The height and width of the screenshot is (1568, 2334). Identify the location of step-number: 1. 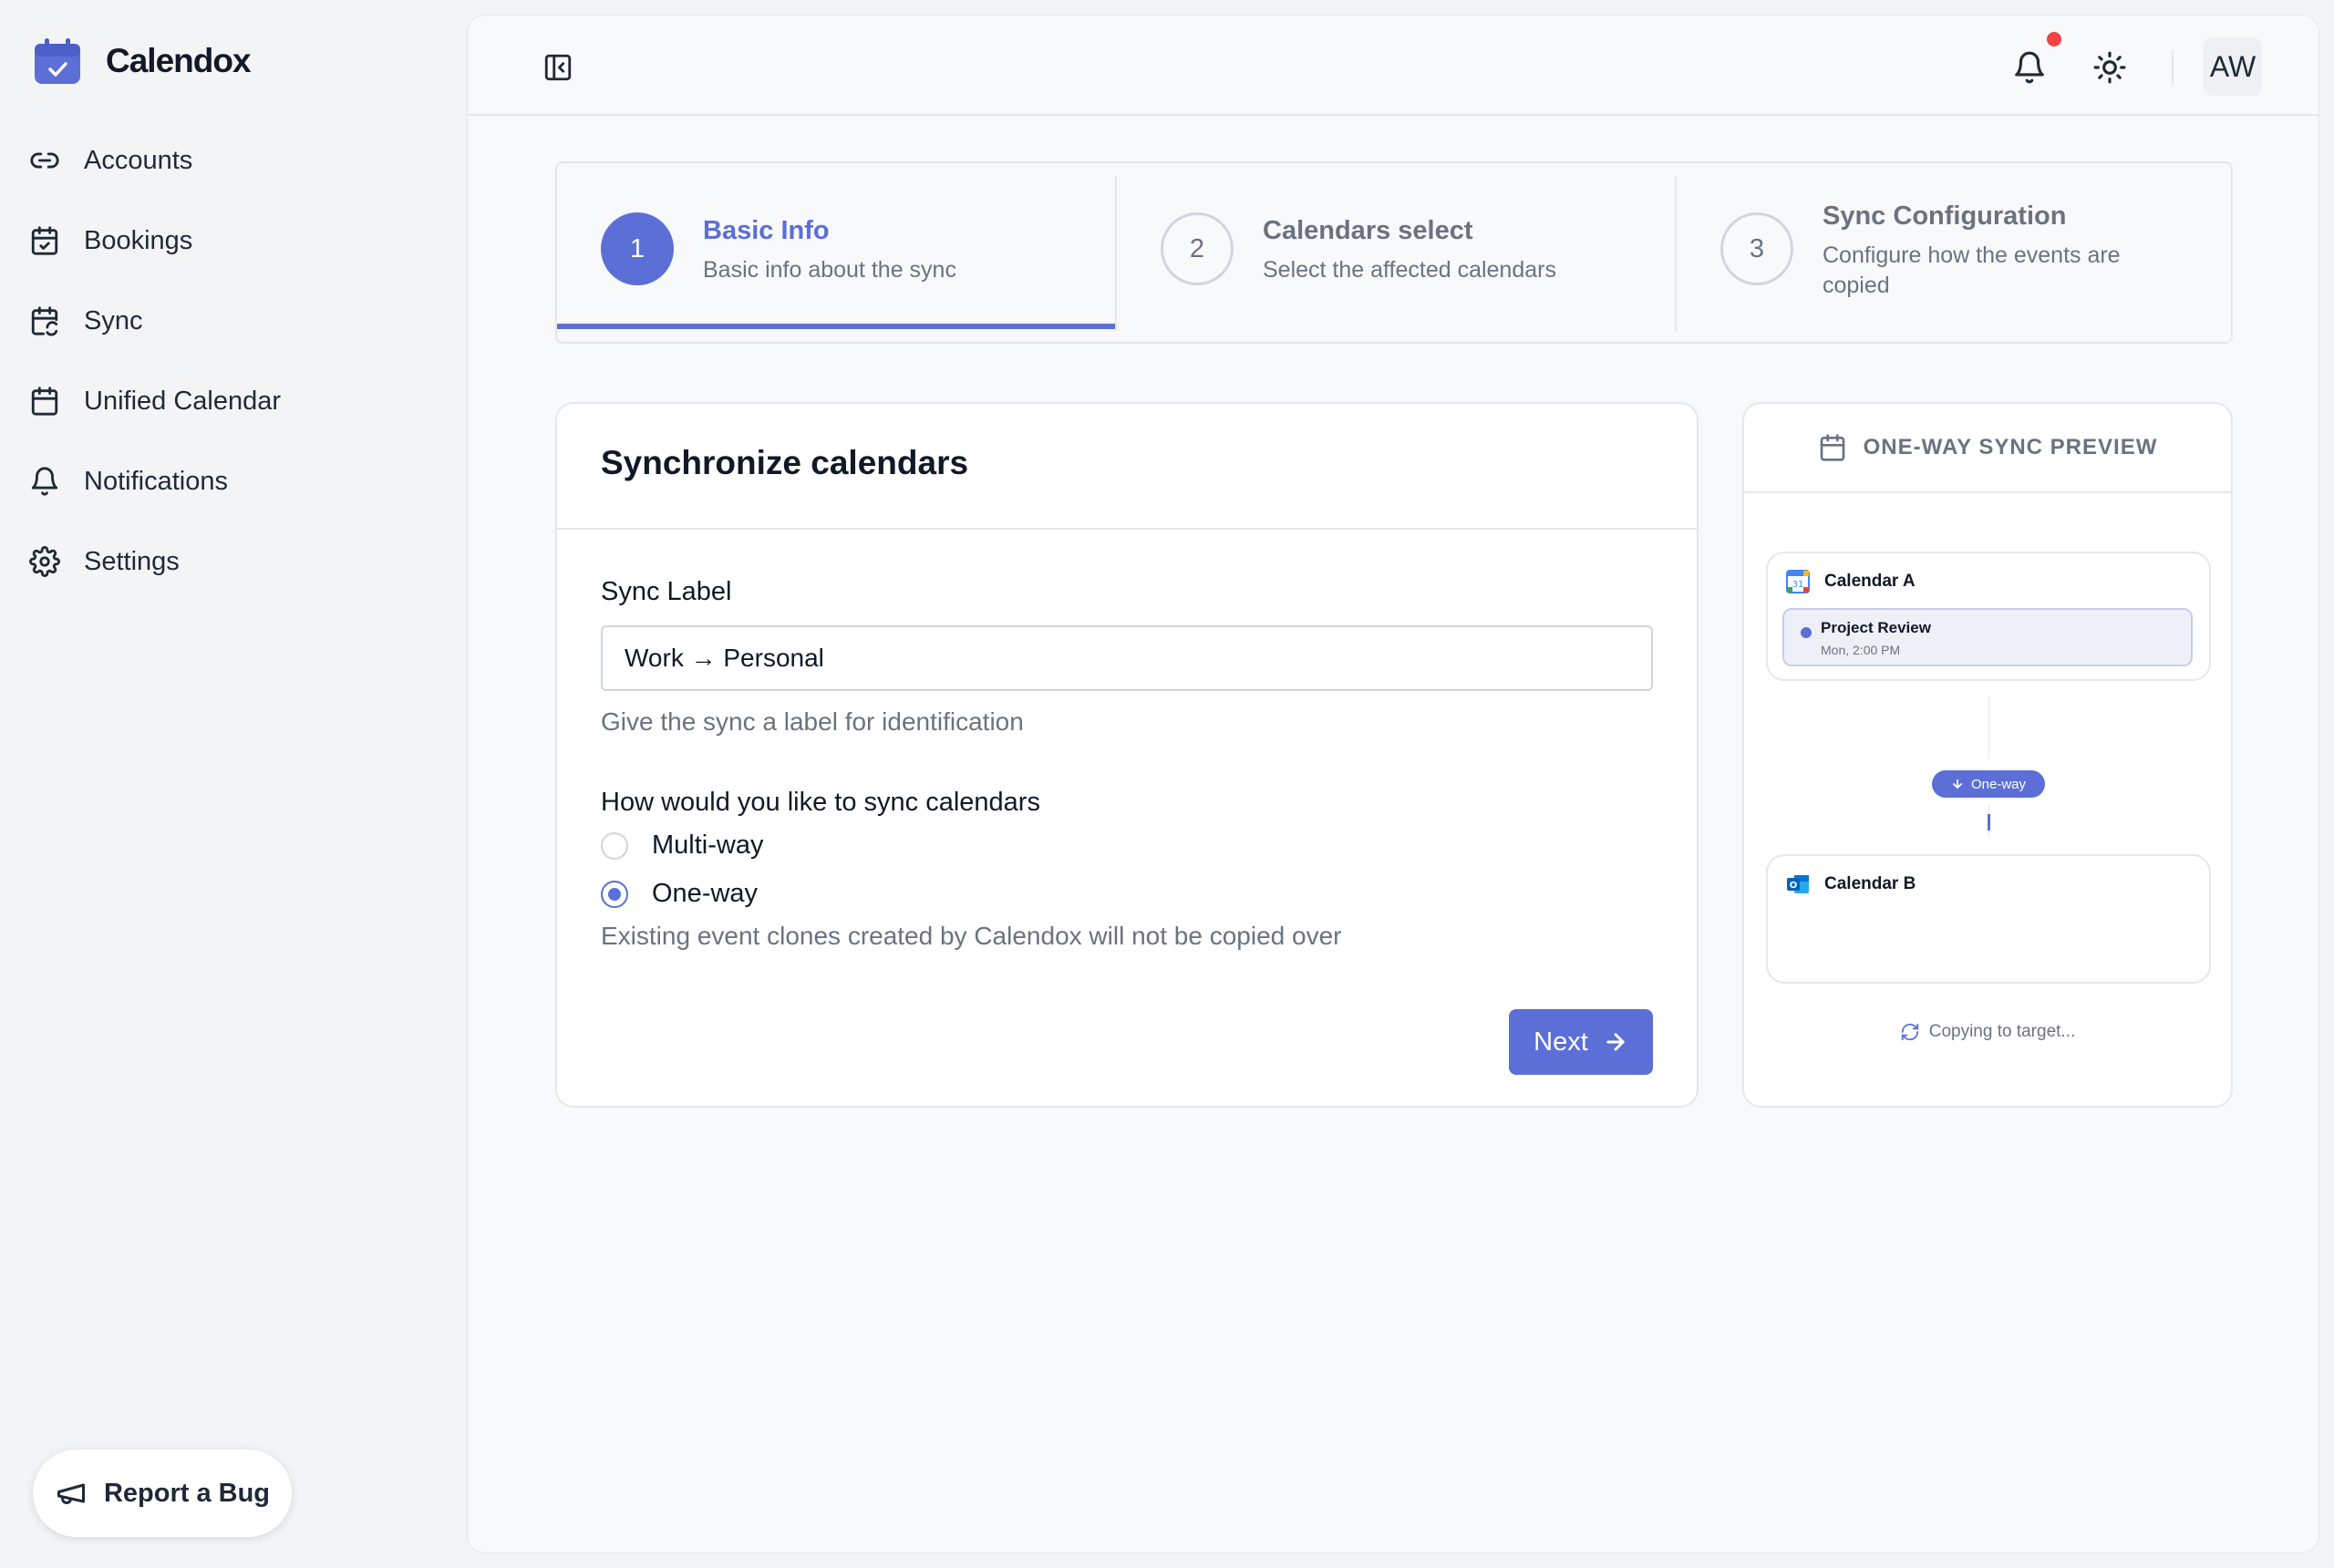
(638, 249).